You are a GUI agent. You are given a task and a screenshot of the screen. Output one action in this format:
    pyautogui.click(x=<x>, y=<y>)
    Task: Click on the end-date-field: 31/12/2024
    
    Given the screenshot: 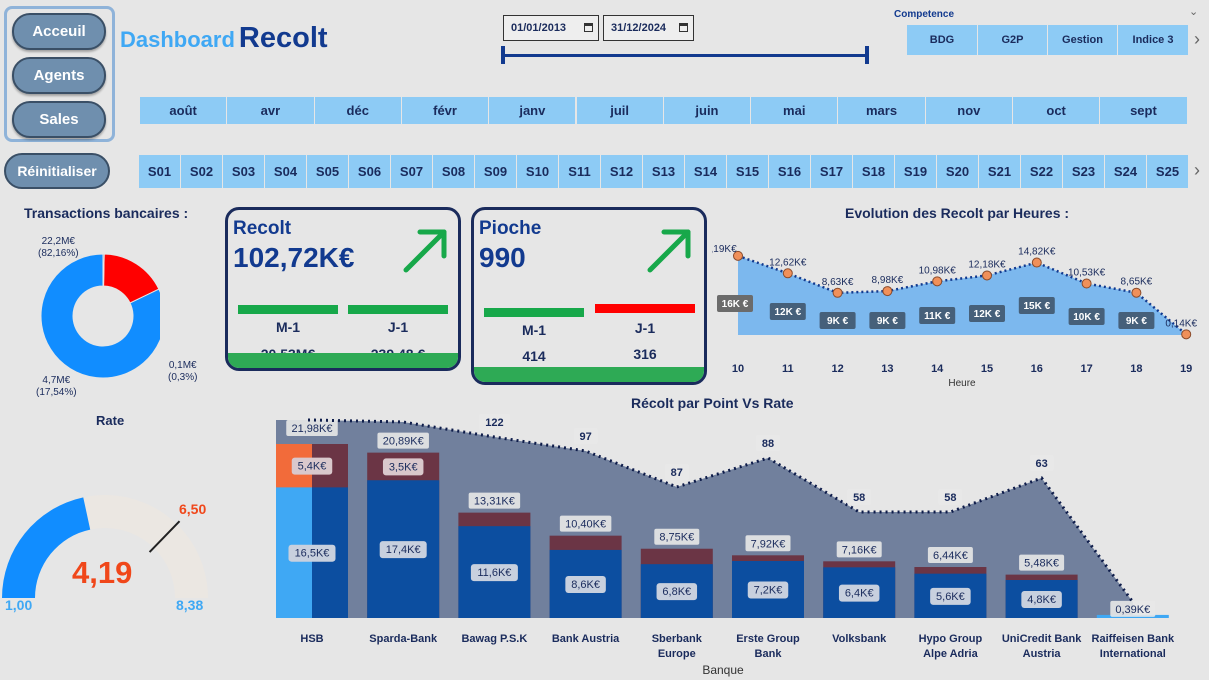 What is the action you would take?
    pyautogui.click(x=648, y=28)
    